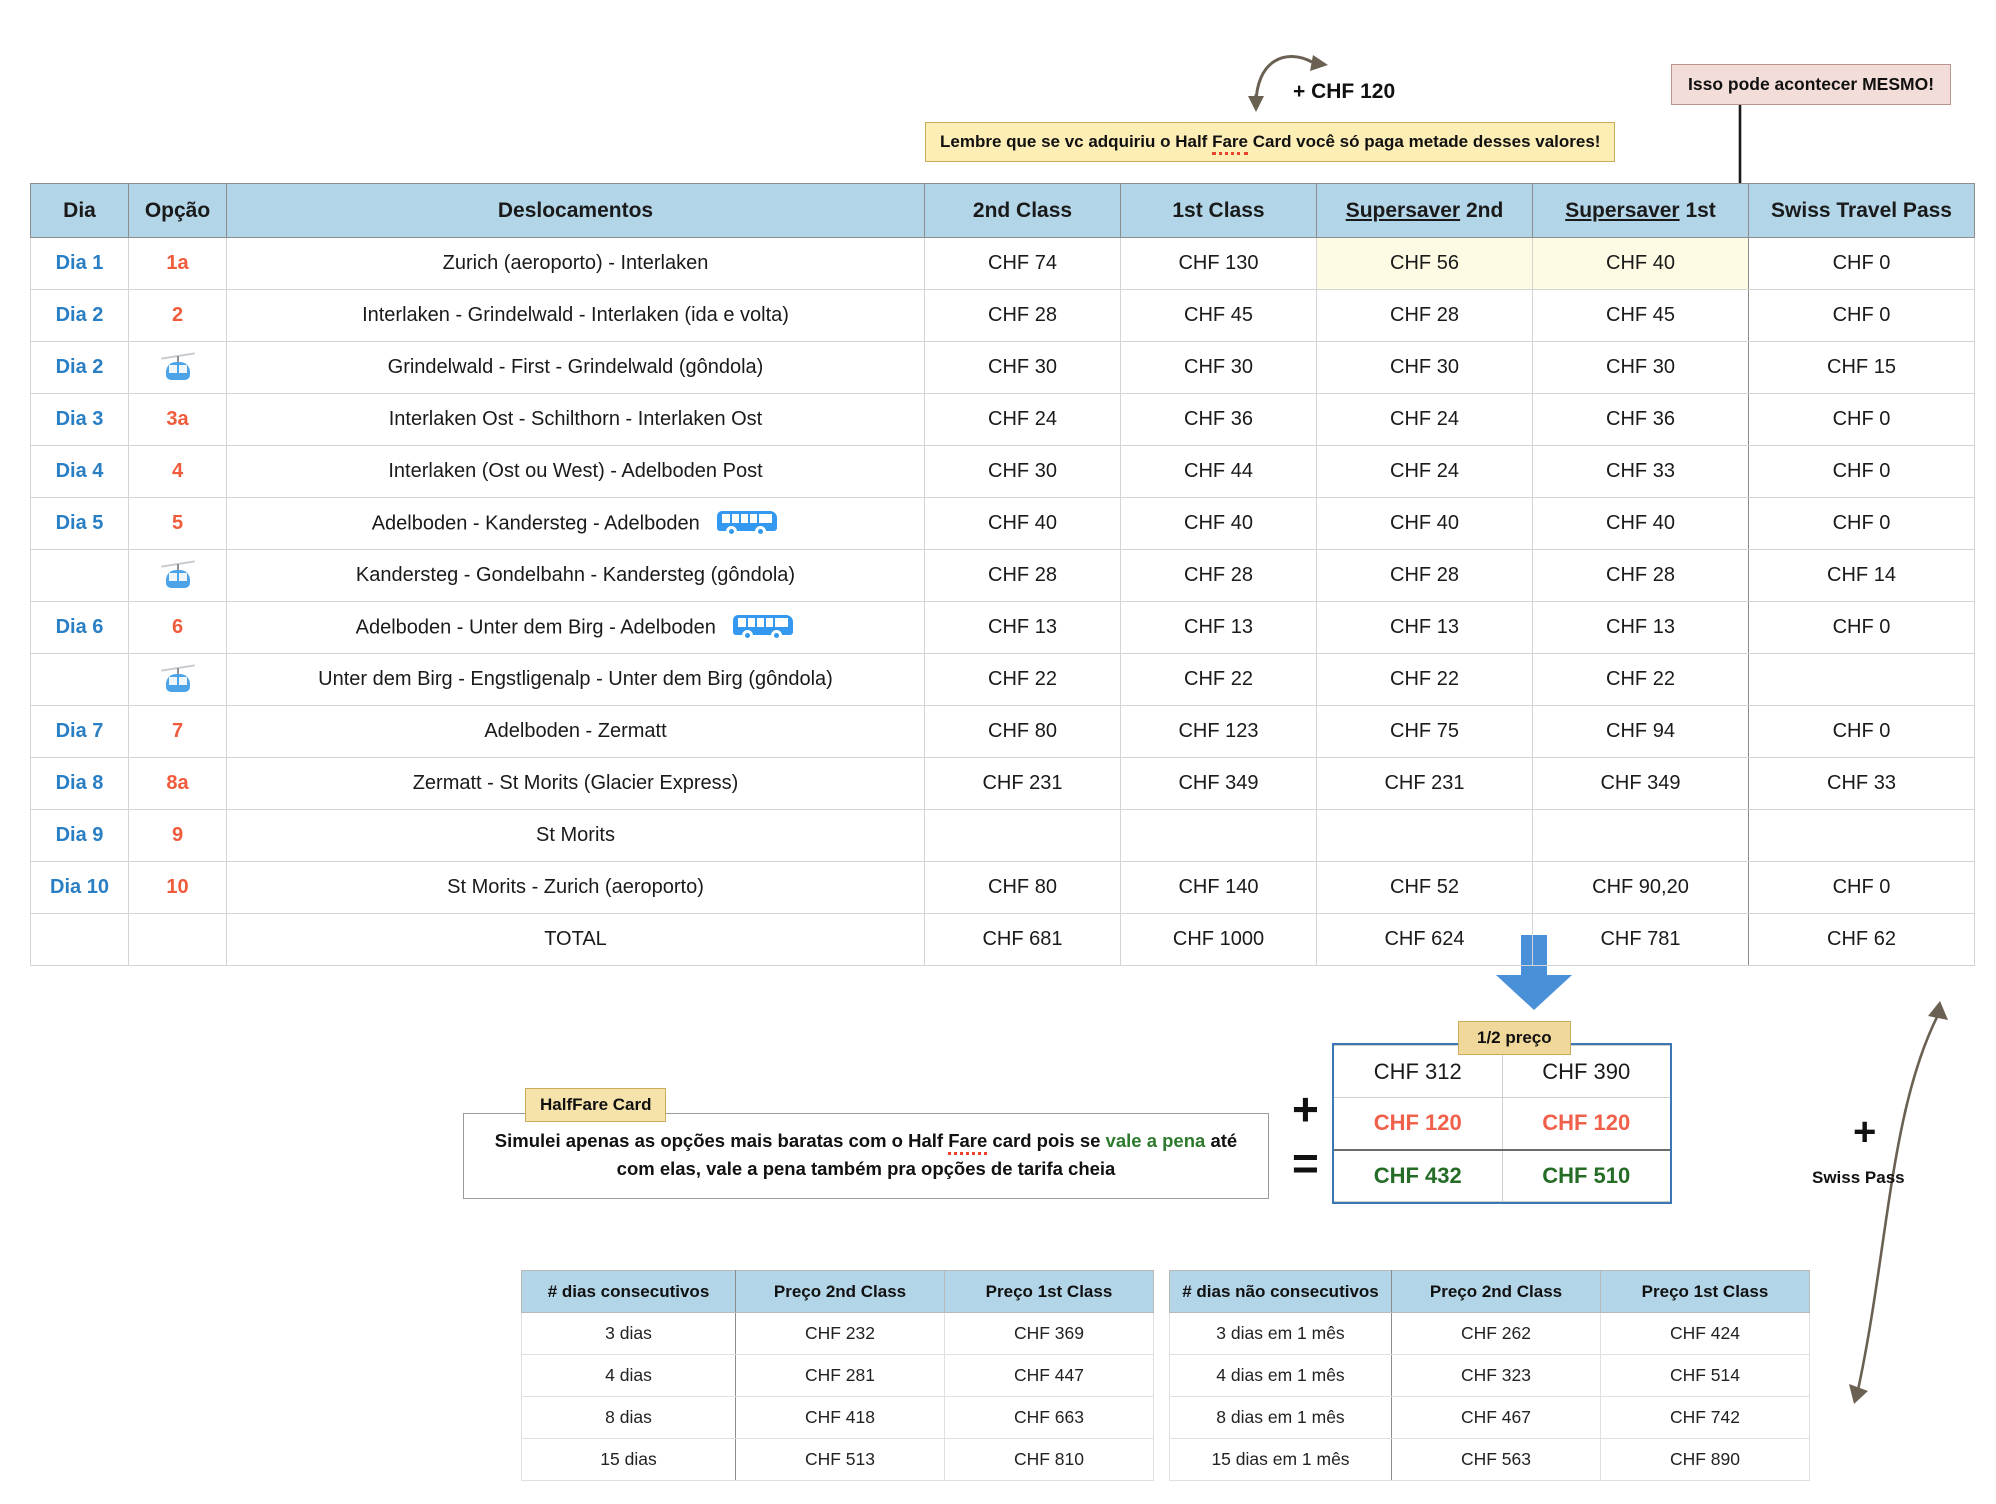 The width and height of the screenshot is (1996, 1504). Describe the element at coordinates (1049, 1291) in the screenshot. I see `consec-col-1st: Preço 1st Class` at that location.